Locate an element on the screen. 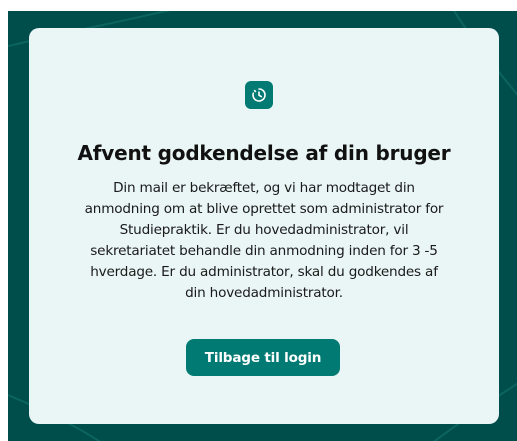  clock-pending-icon is located at coordinates (259, 95).